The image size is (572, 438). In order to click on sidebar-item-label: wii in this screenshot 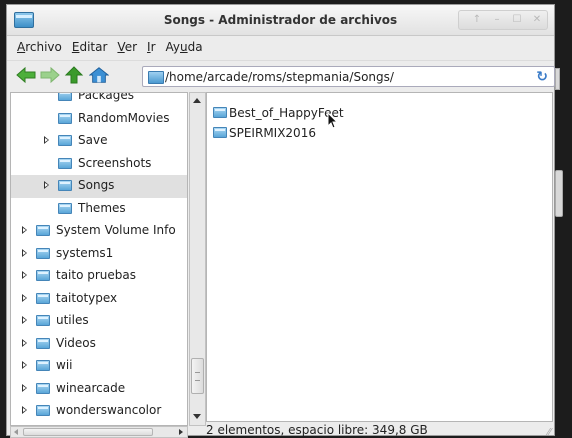, I will do `click(64, 365)`.